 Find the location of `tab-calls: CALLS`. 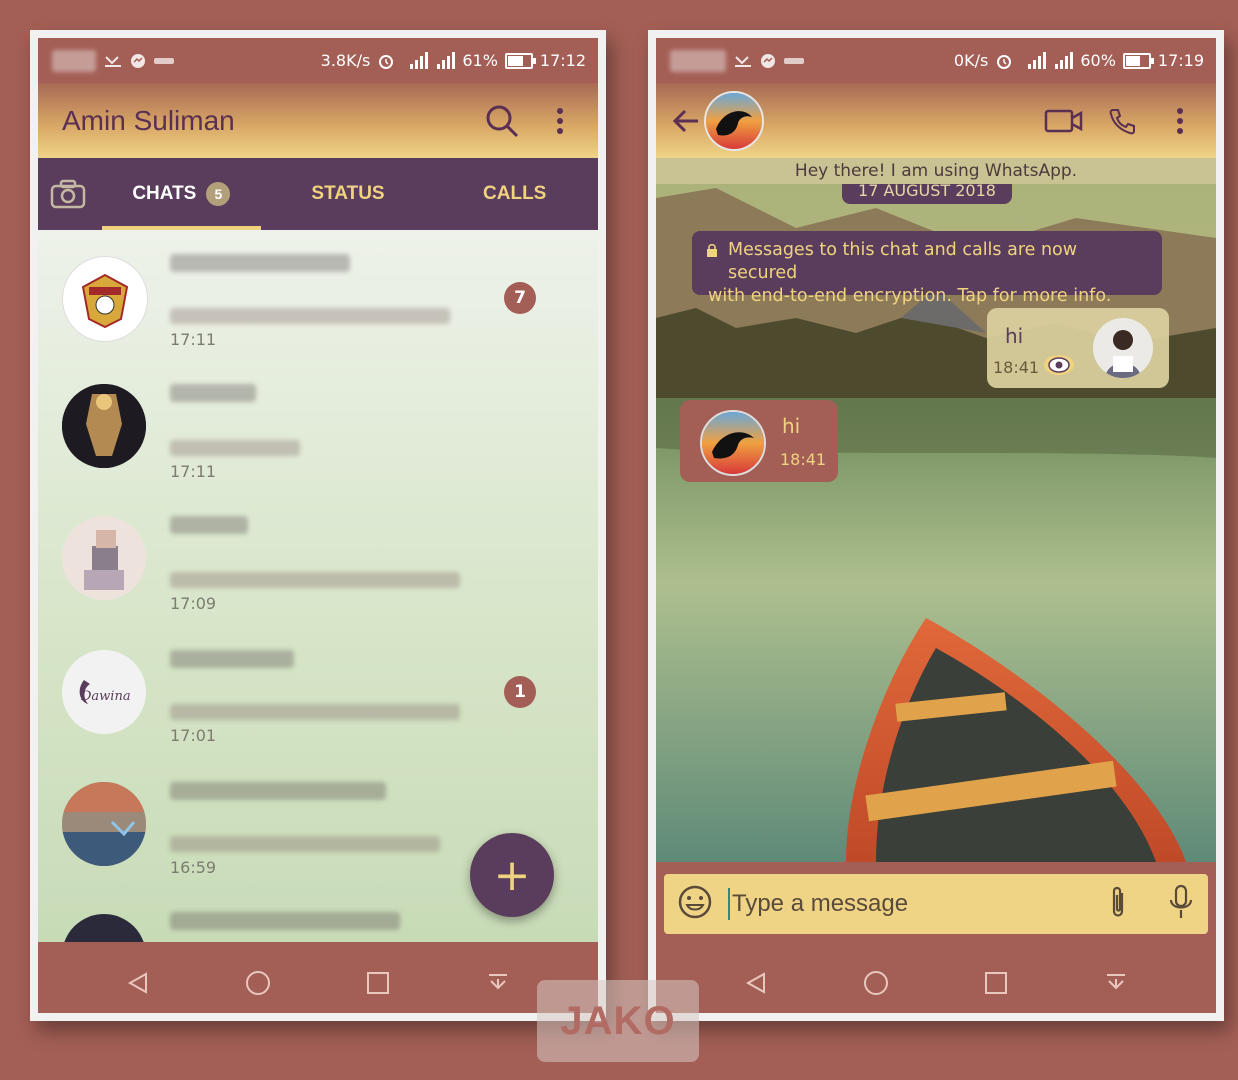

tab-calls: CALLS is located at coordinates (514, 194).